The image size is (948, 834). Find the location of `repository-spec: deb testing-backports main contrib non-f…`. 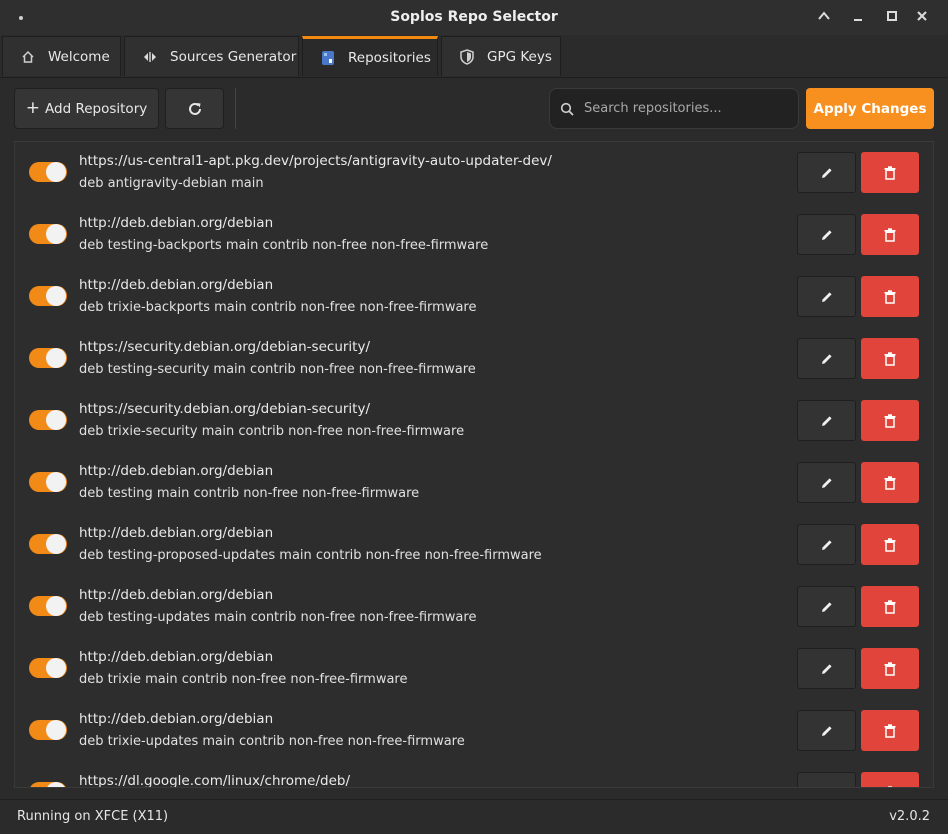

repository-spec: deb testing-backports main contrib non-f… is located at coordinates (284, 245).